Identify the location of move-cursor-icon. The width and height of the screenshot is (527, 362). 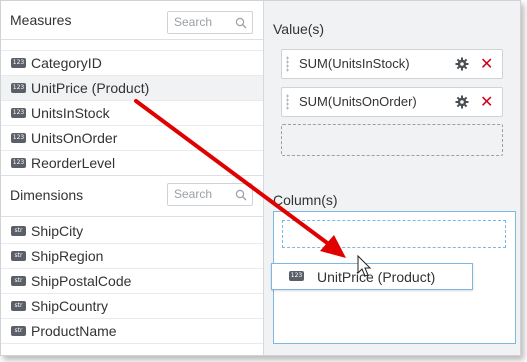
(364, 265).